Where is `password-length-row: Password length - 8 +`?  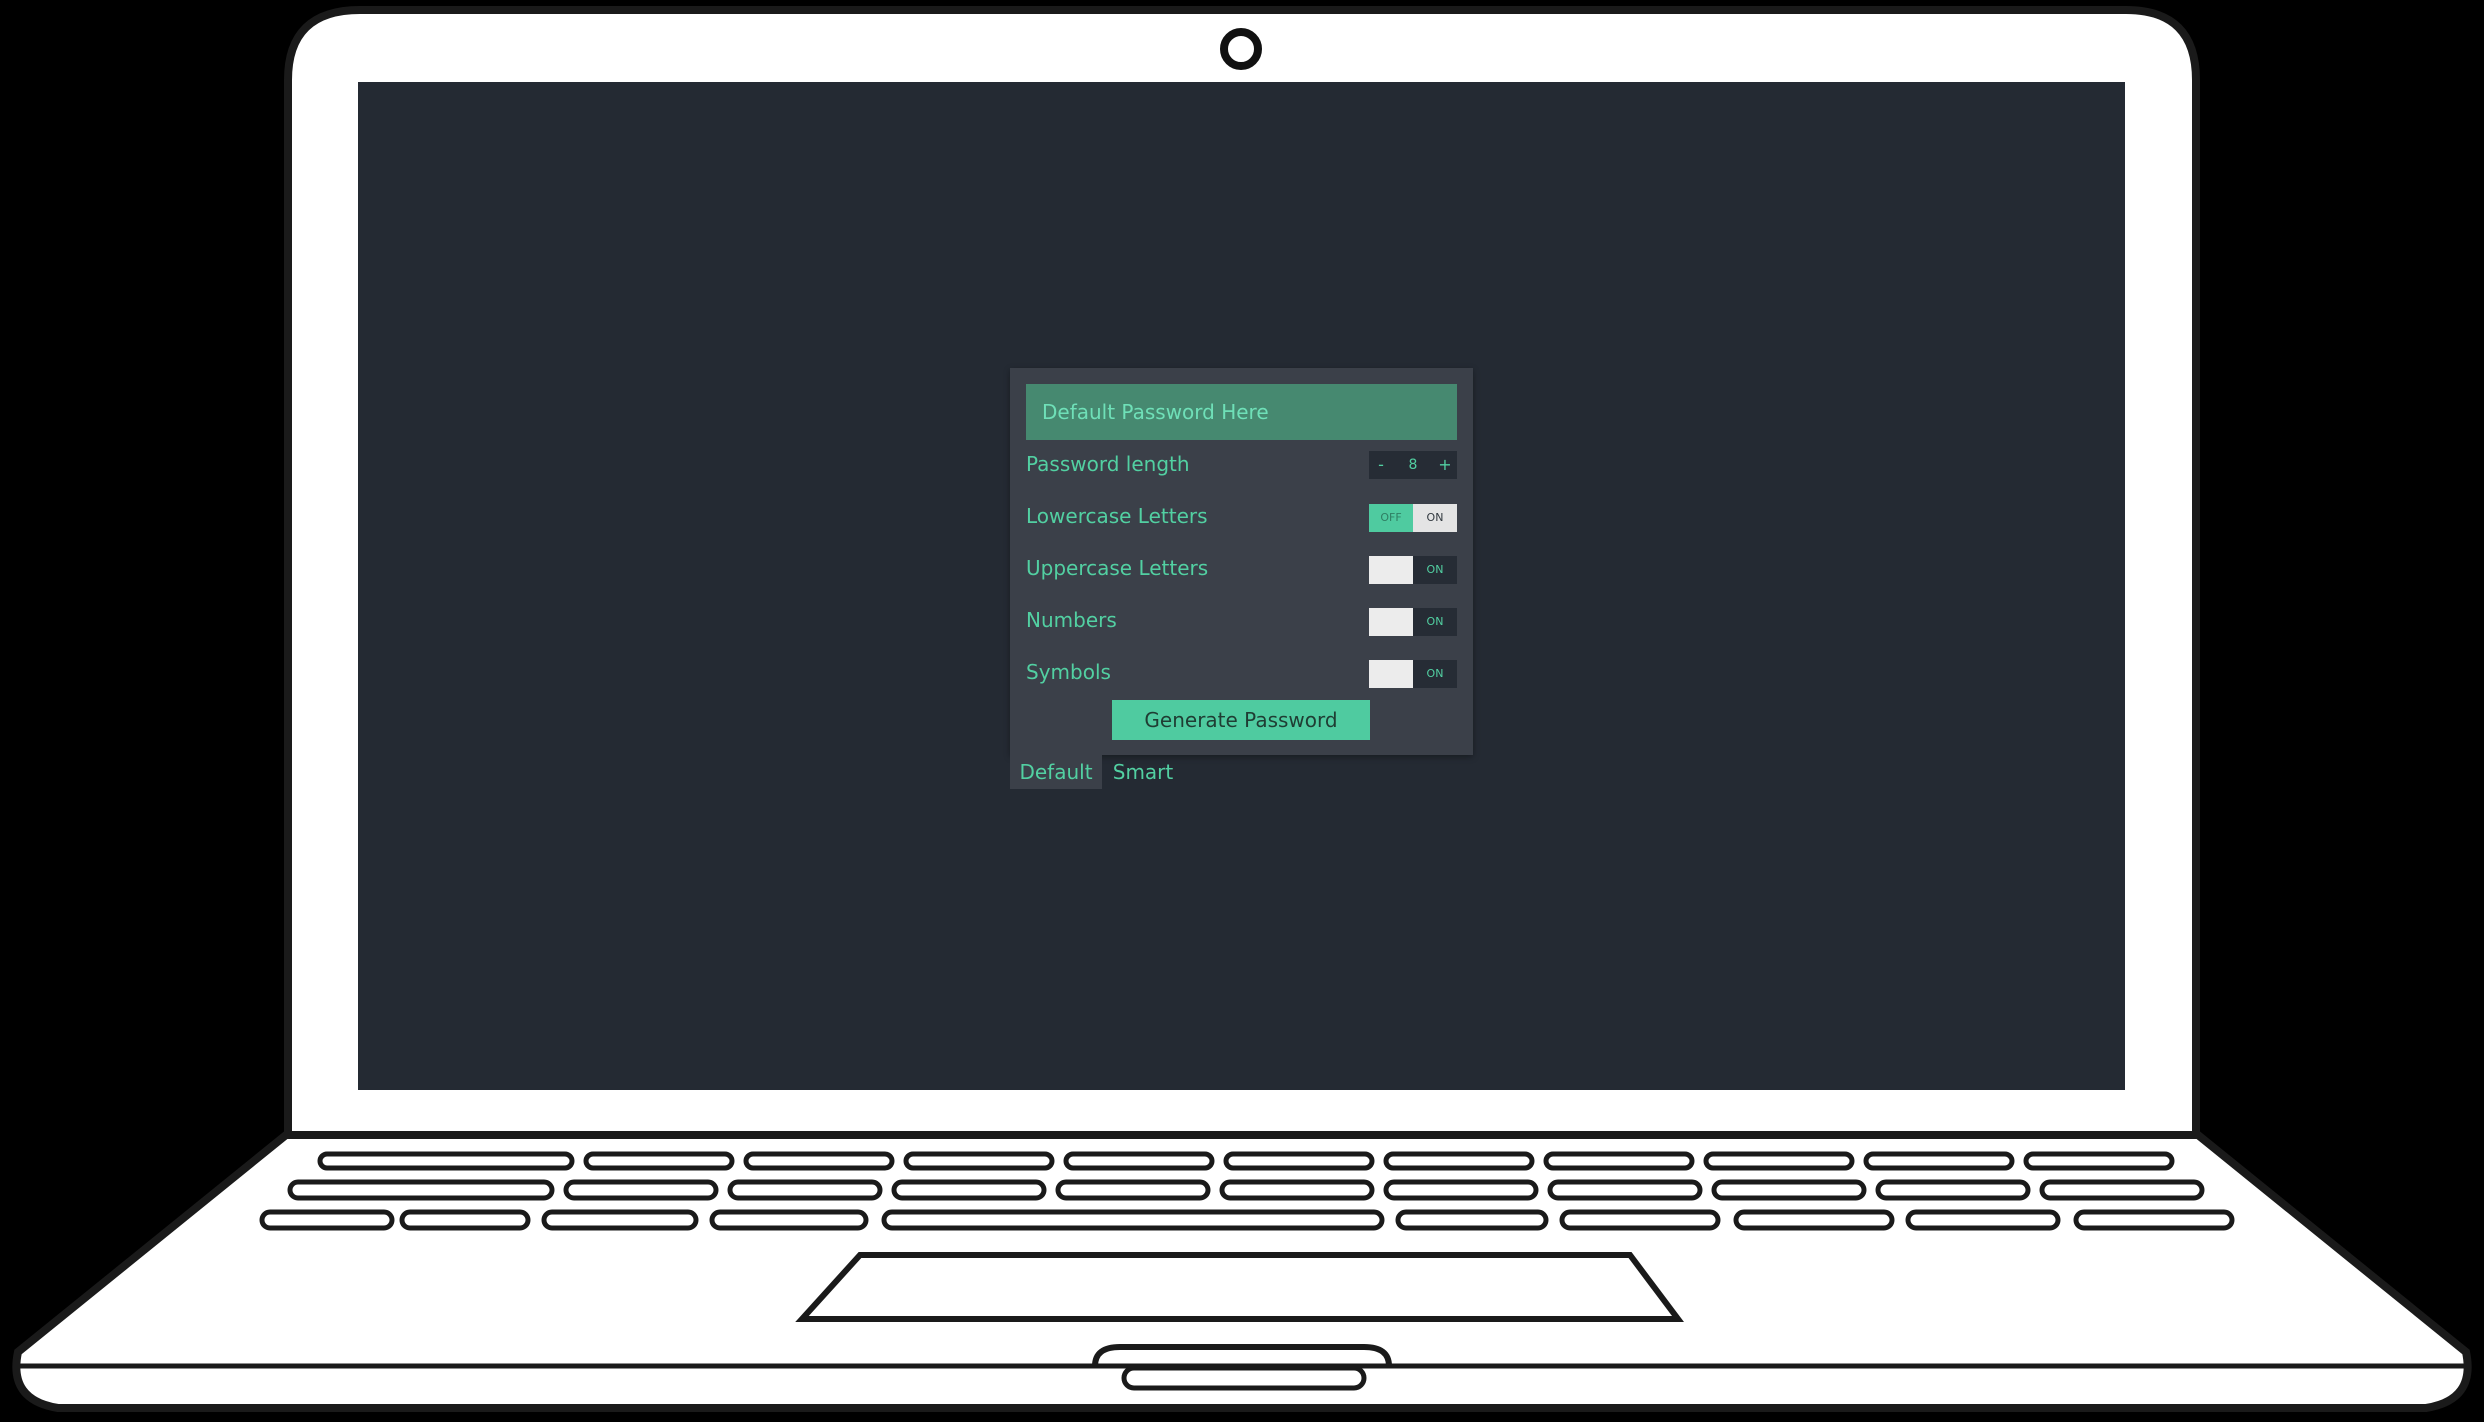
password-length-row: Password length - 8 + is located at coordinates (1241, 464).